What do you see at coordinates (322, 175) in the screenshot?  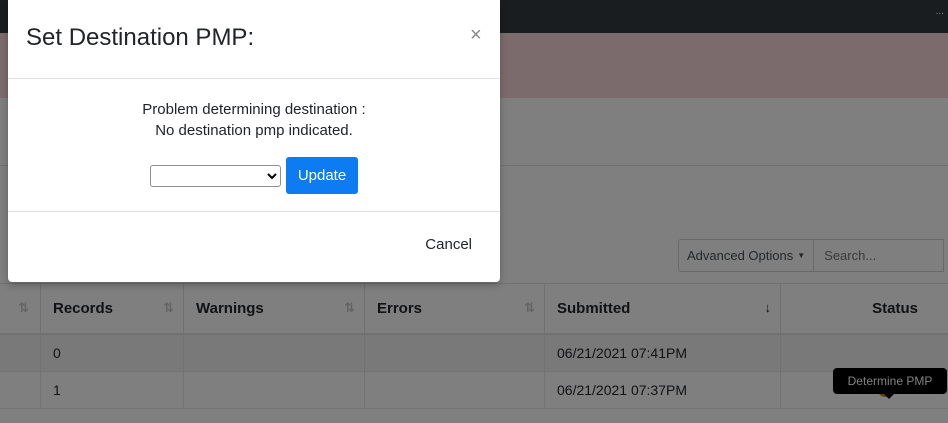 I see `update-button: Update` at bounding box center [322, 175].